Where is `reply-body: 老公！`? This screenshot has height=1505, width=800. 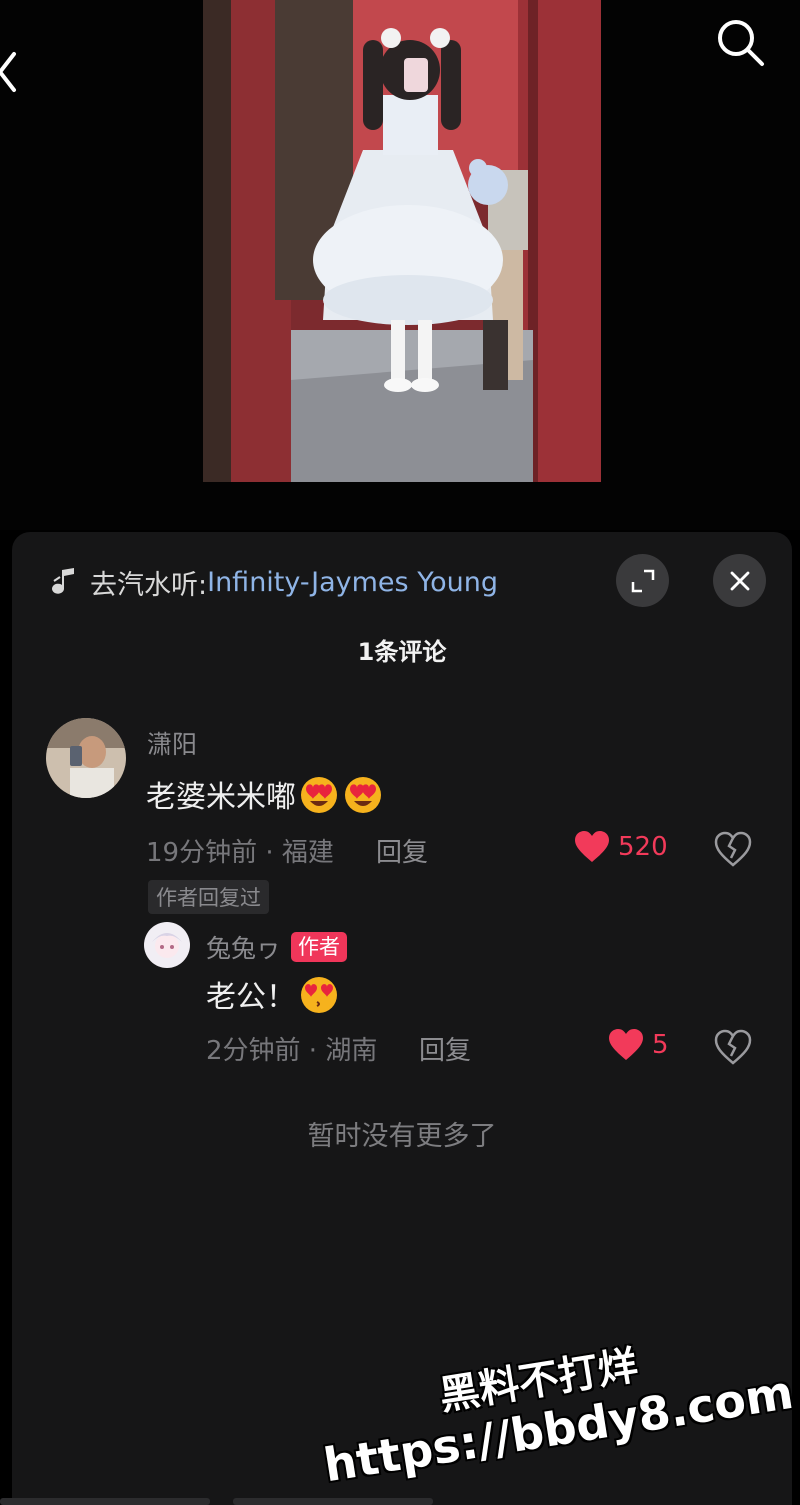
reply-body: 老公！ is located at coordinates (251, 997).